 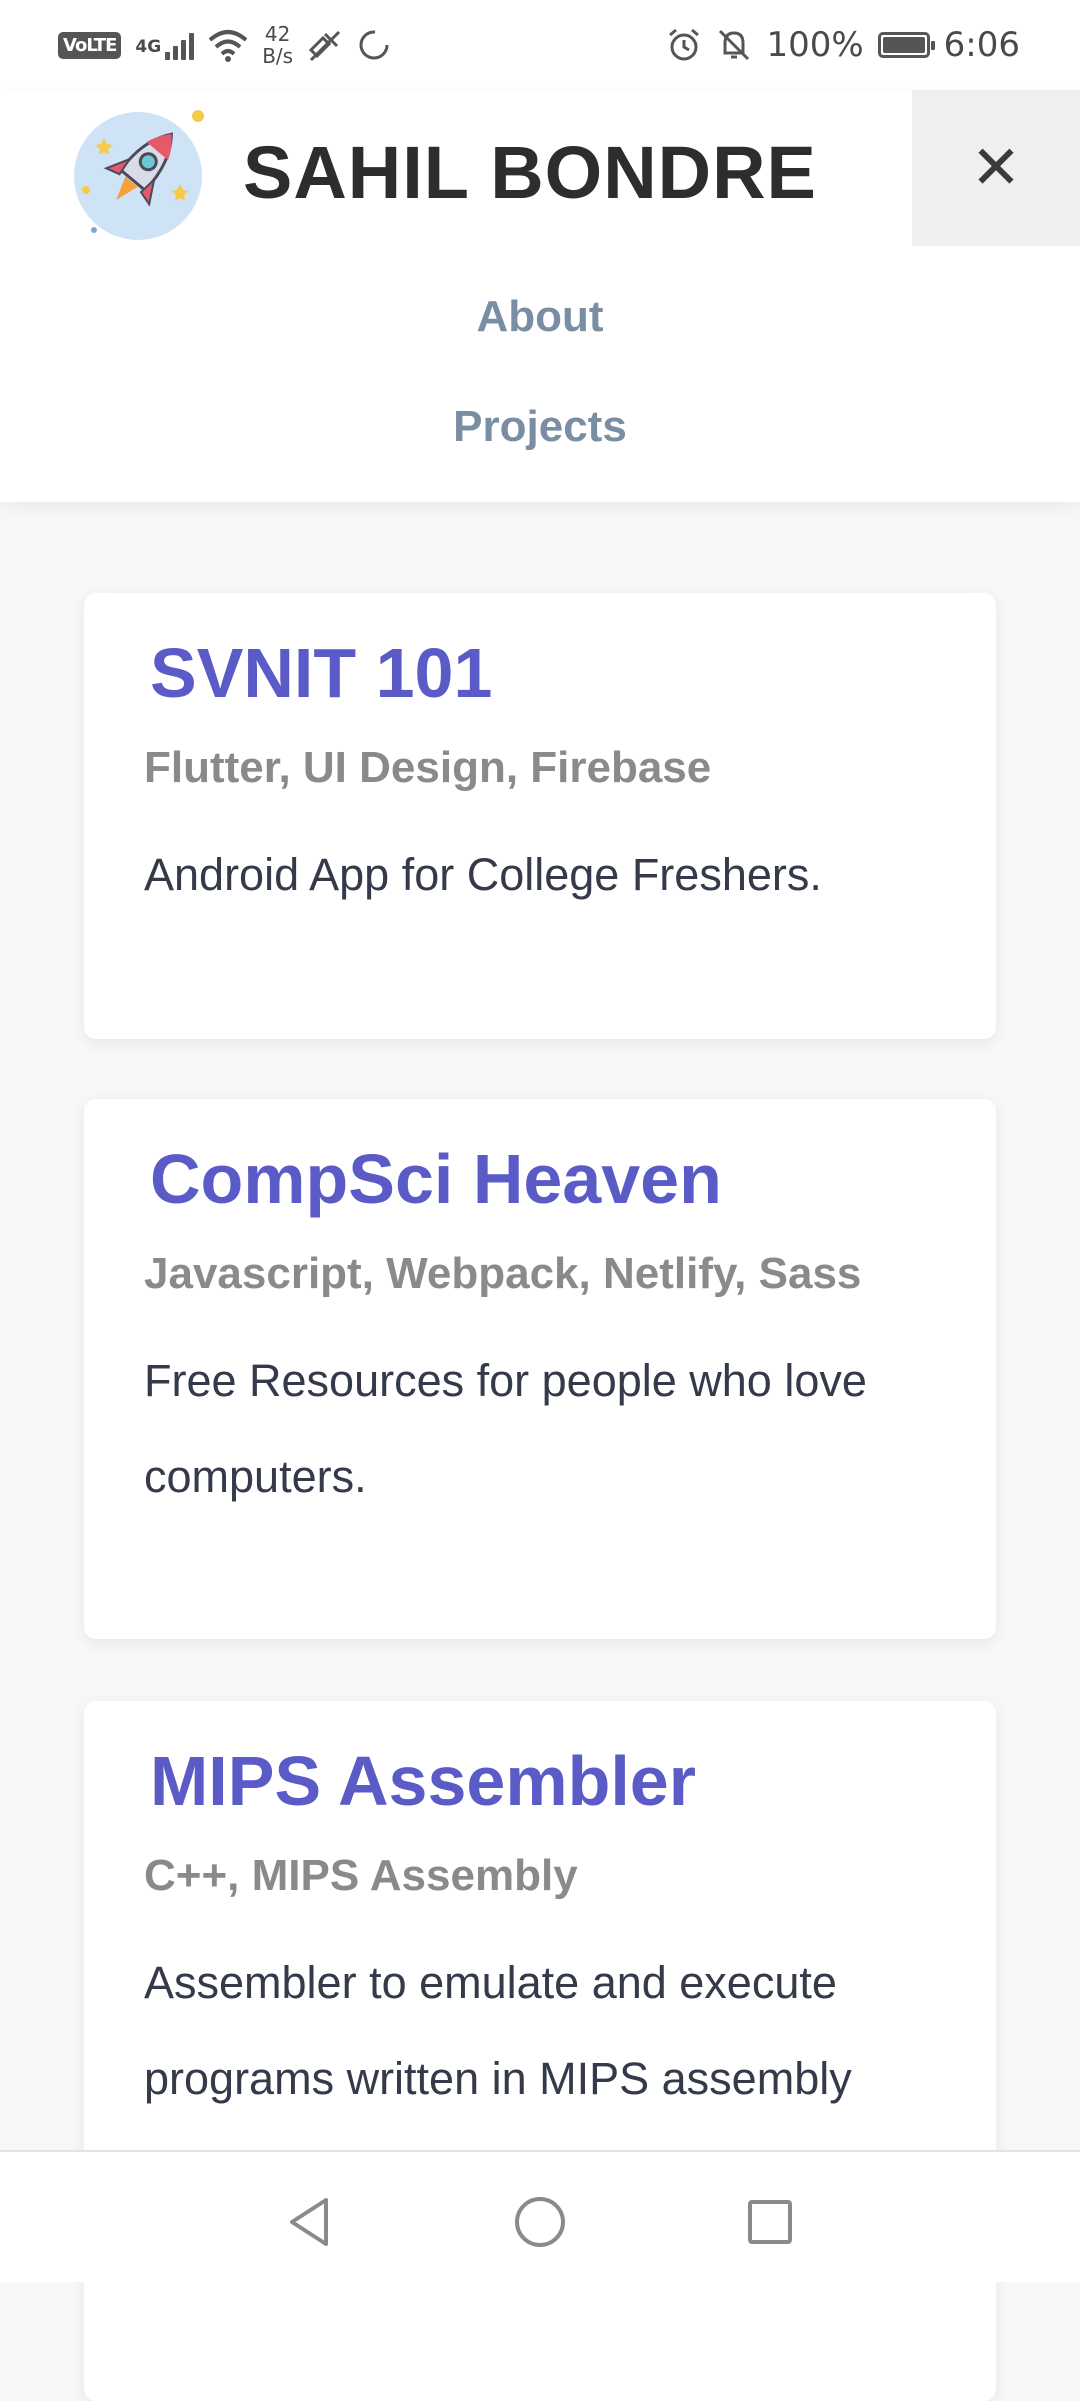 What do you see at coordinates (540, 317) in the screenshot?
I see `nav-link-about: About` at bounding box center [540, 317].